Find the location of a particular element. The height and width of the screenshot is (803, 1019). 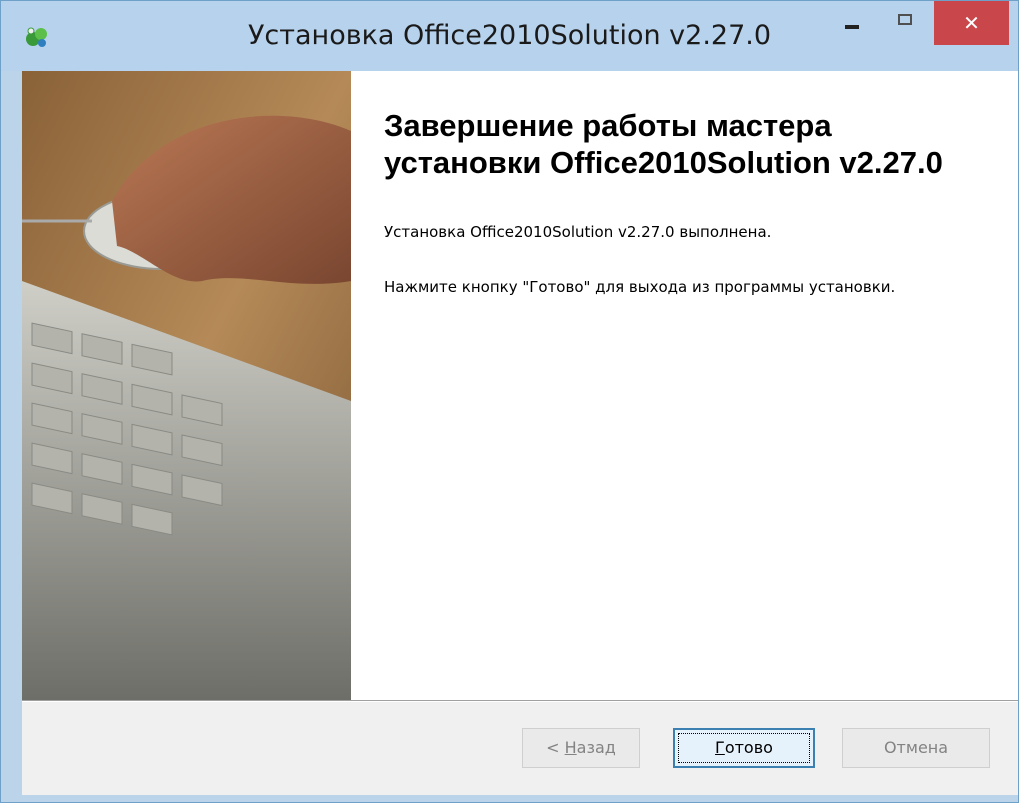

finish-button: Готово is located at coordinates (744, 748).